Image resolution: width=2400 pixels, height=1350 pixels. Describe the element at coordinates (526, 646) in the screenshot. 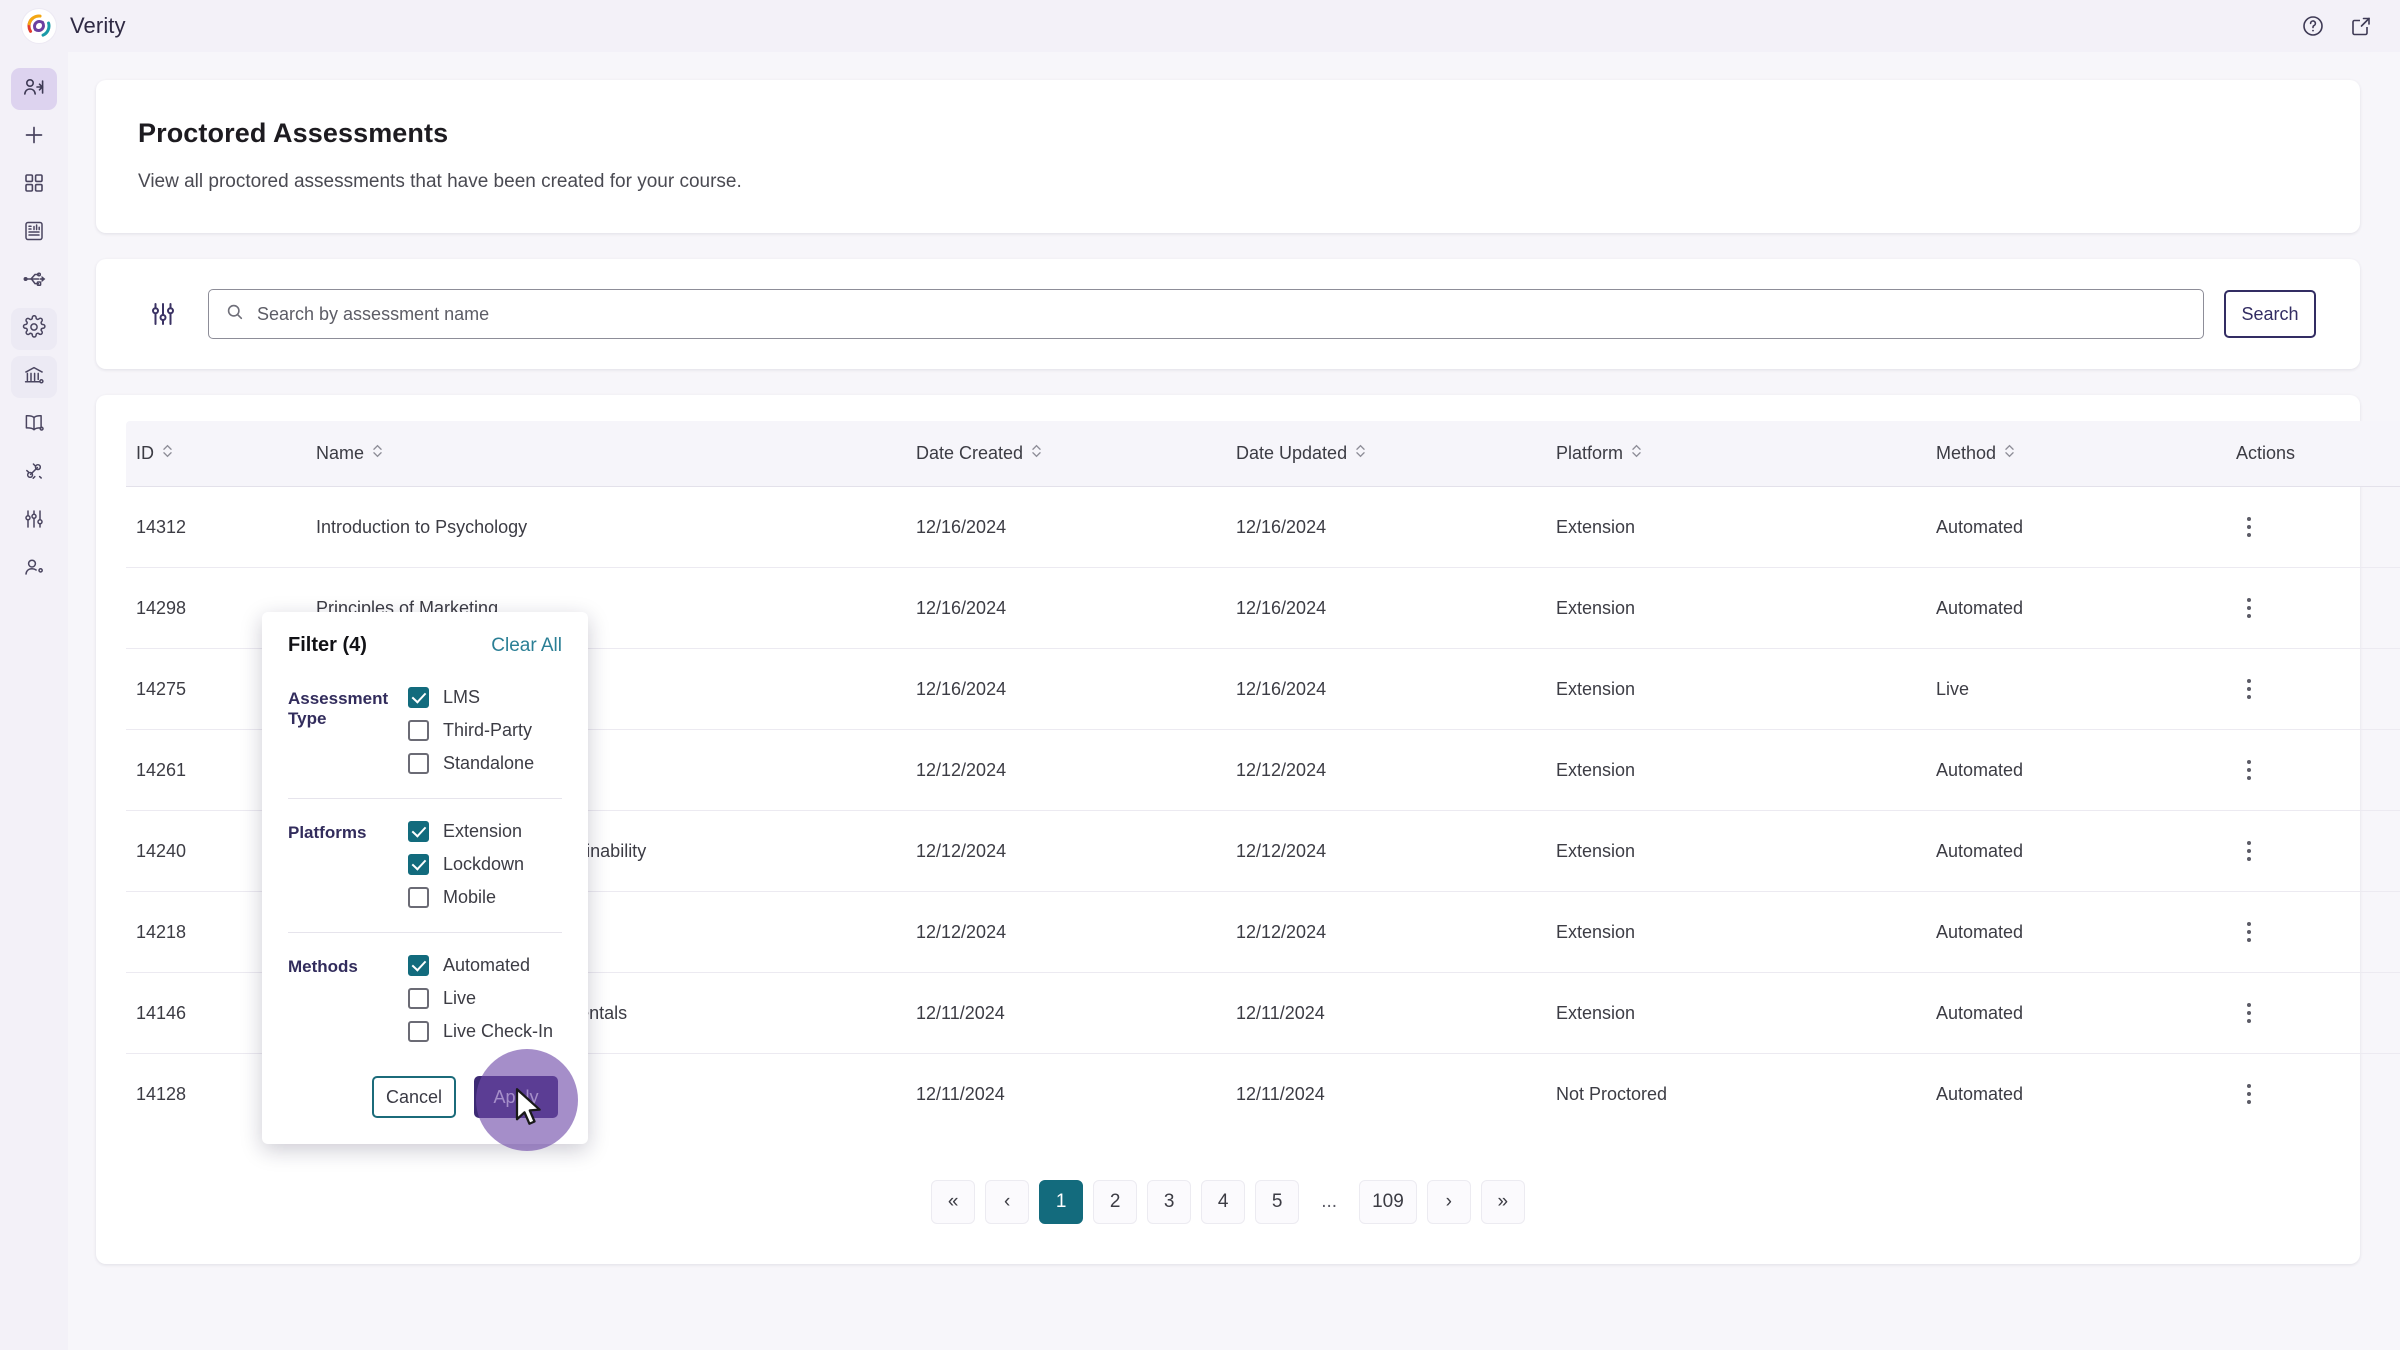

I see `clear-all-link: Clear All` at that location.